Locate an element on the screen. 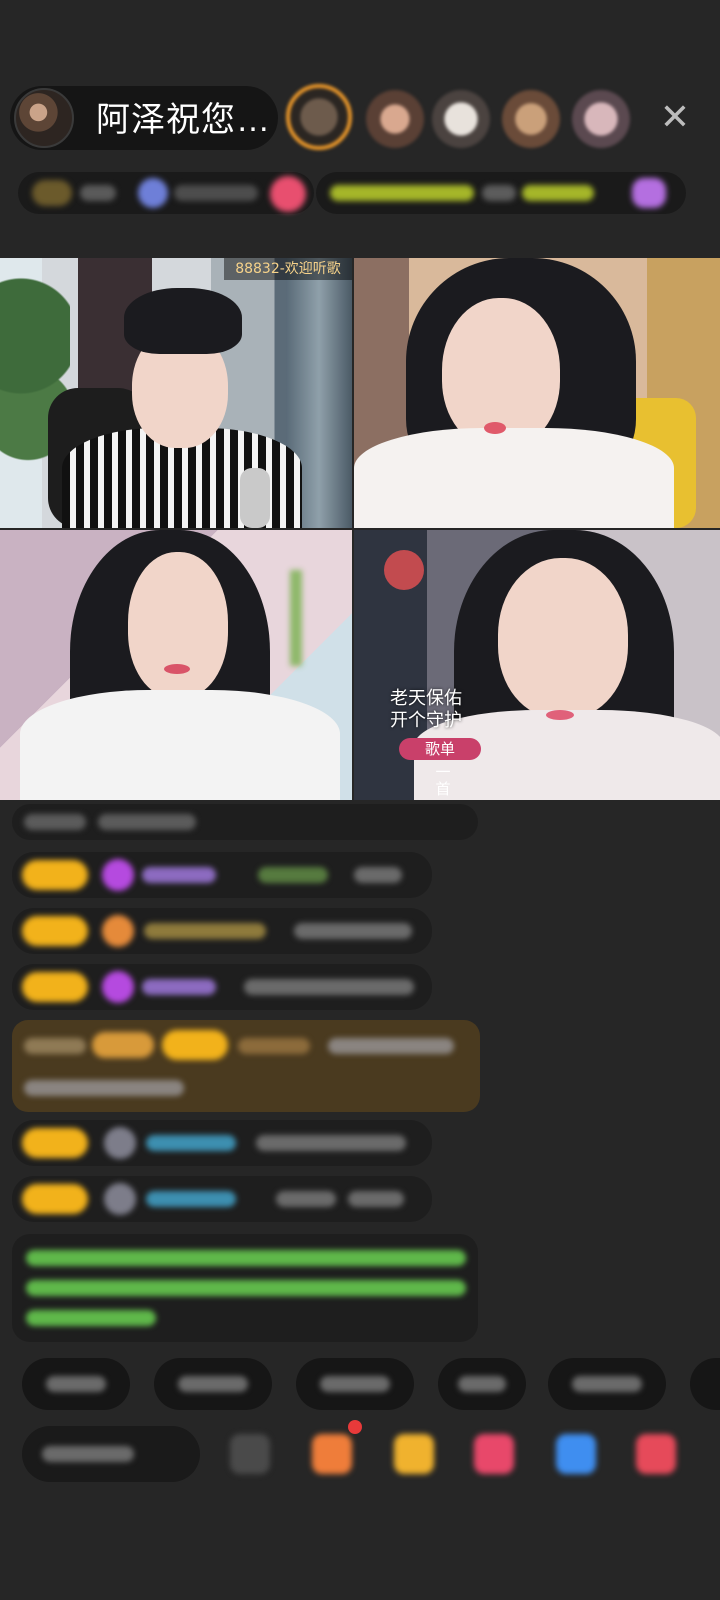 Image resolution: width=720 pixels, height=1600 pixels. notification-dot is located at coordinates (355, 1427).